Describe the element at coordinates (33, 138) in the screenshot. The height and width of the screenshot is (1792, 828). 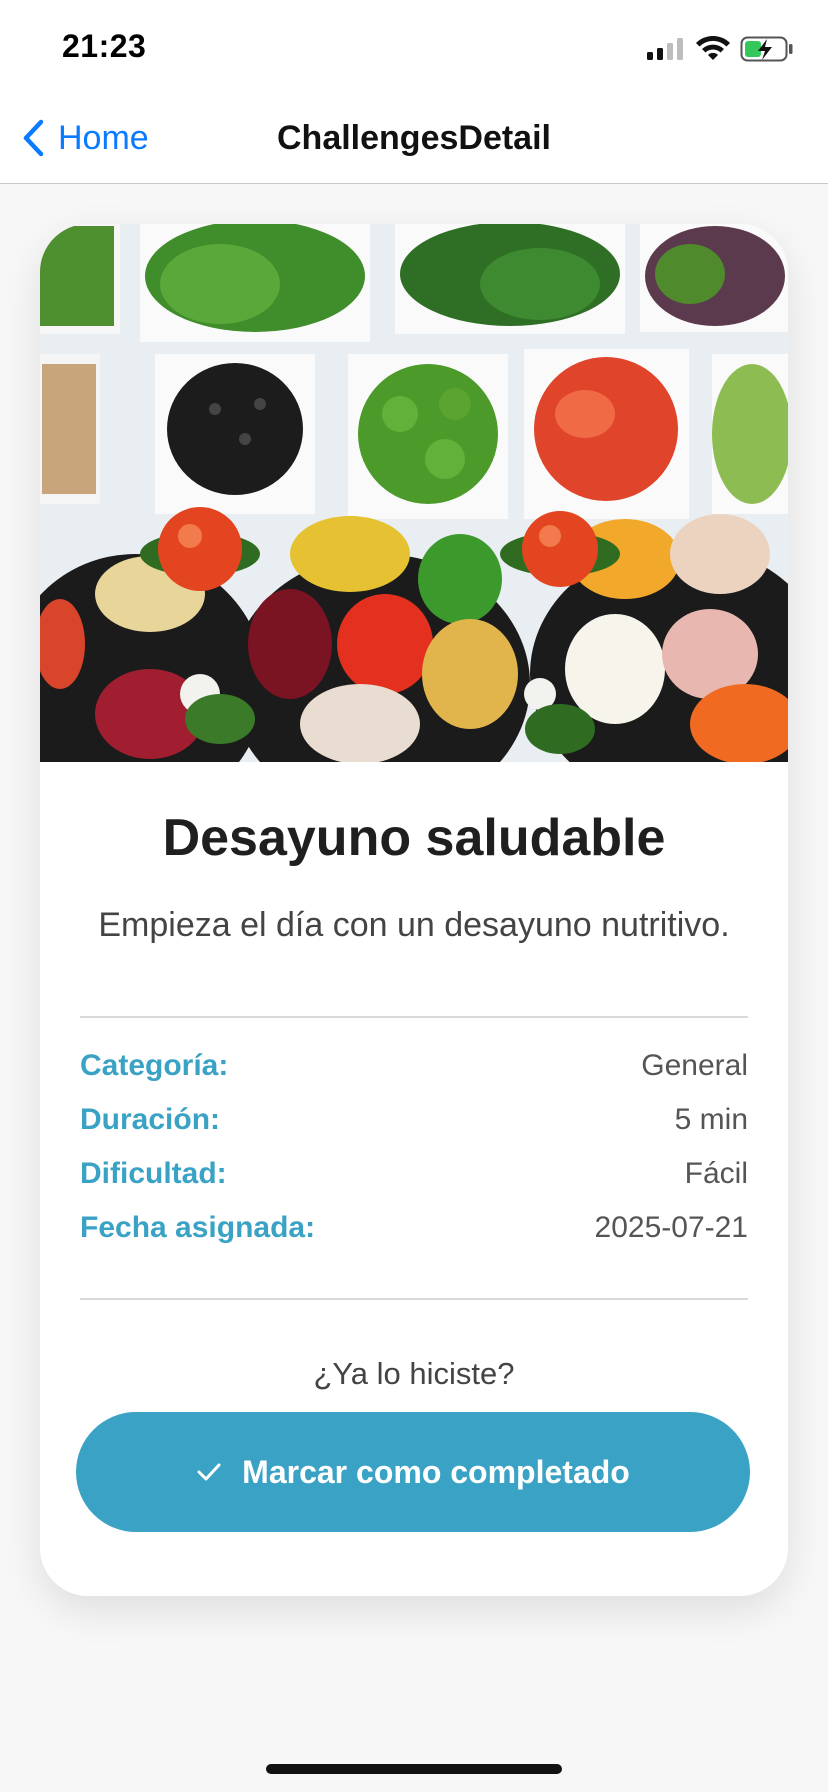
I see `chevron-left-icon` at that location.